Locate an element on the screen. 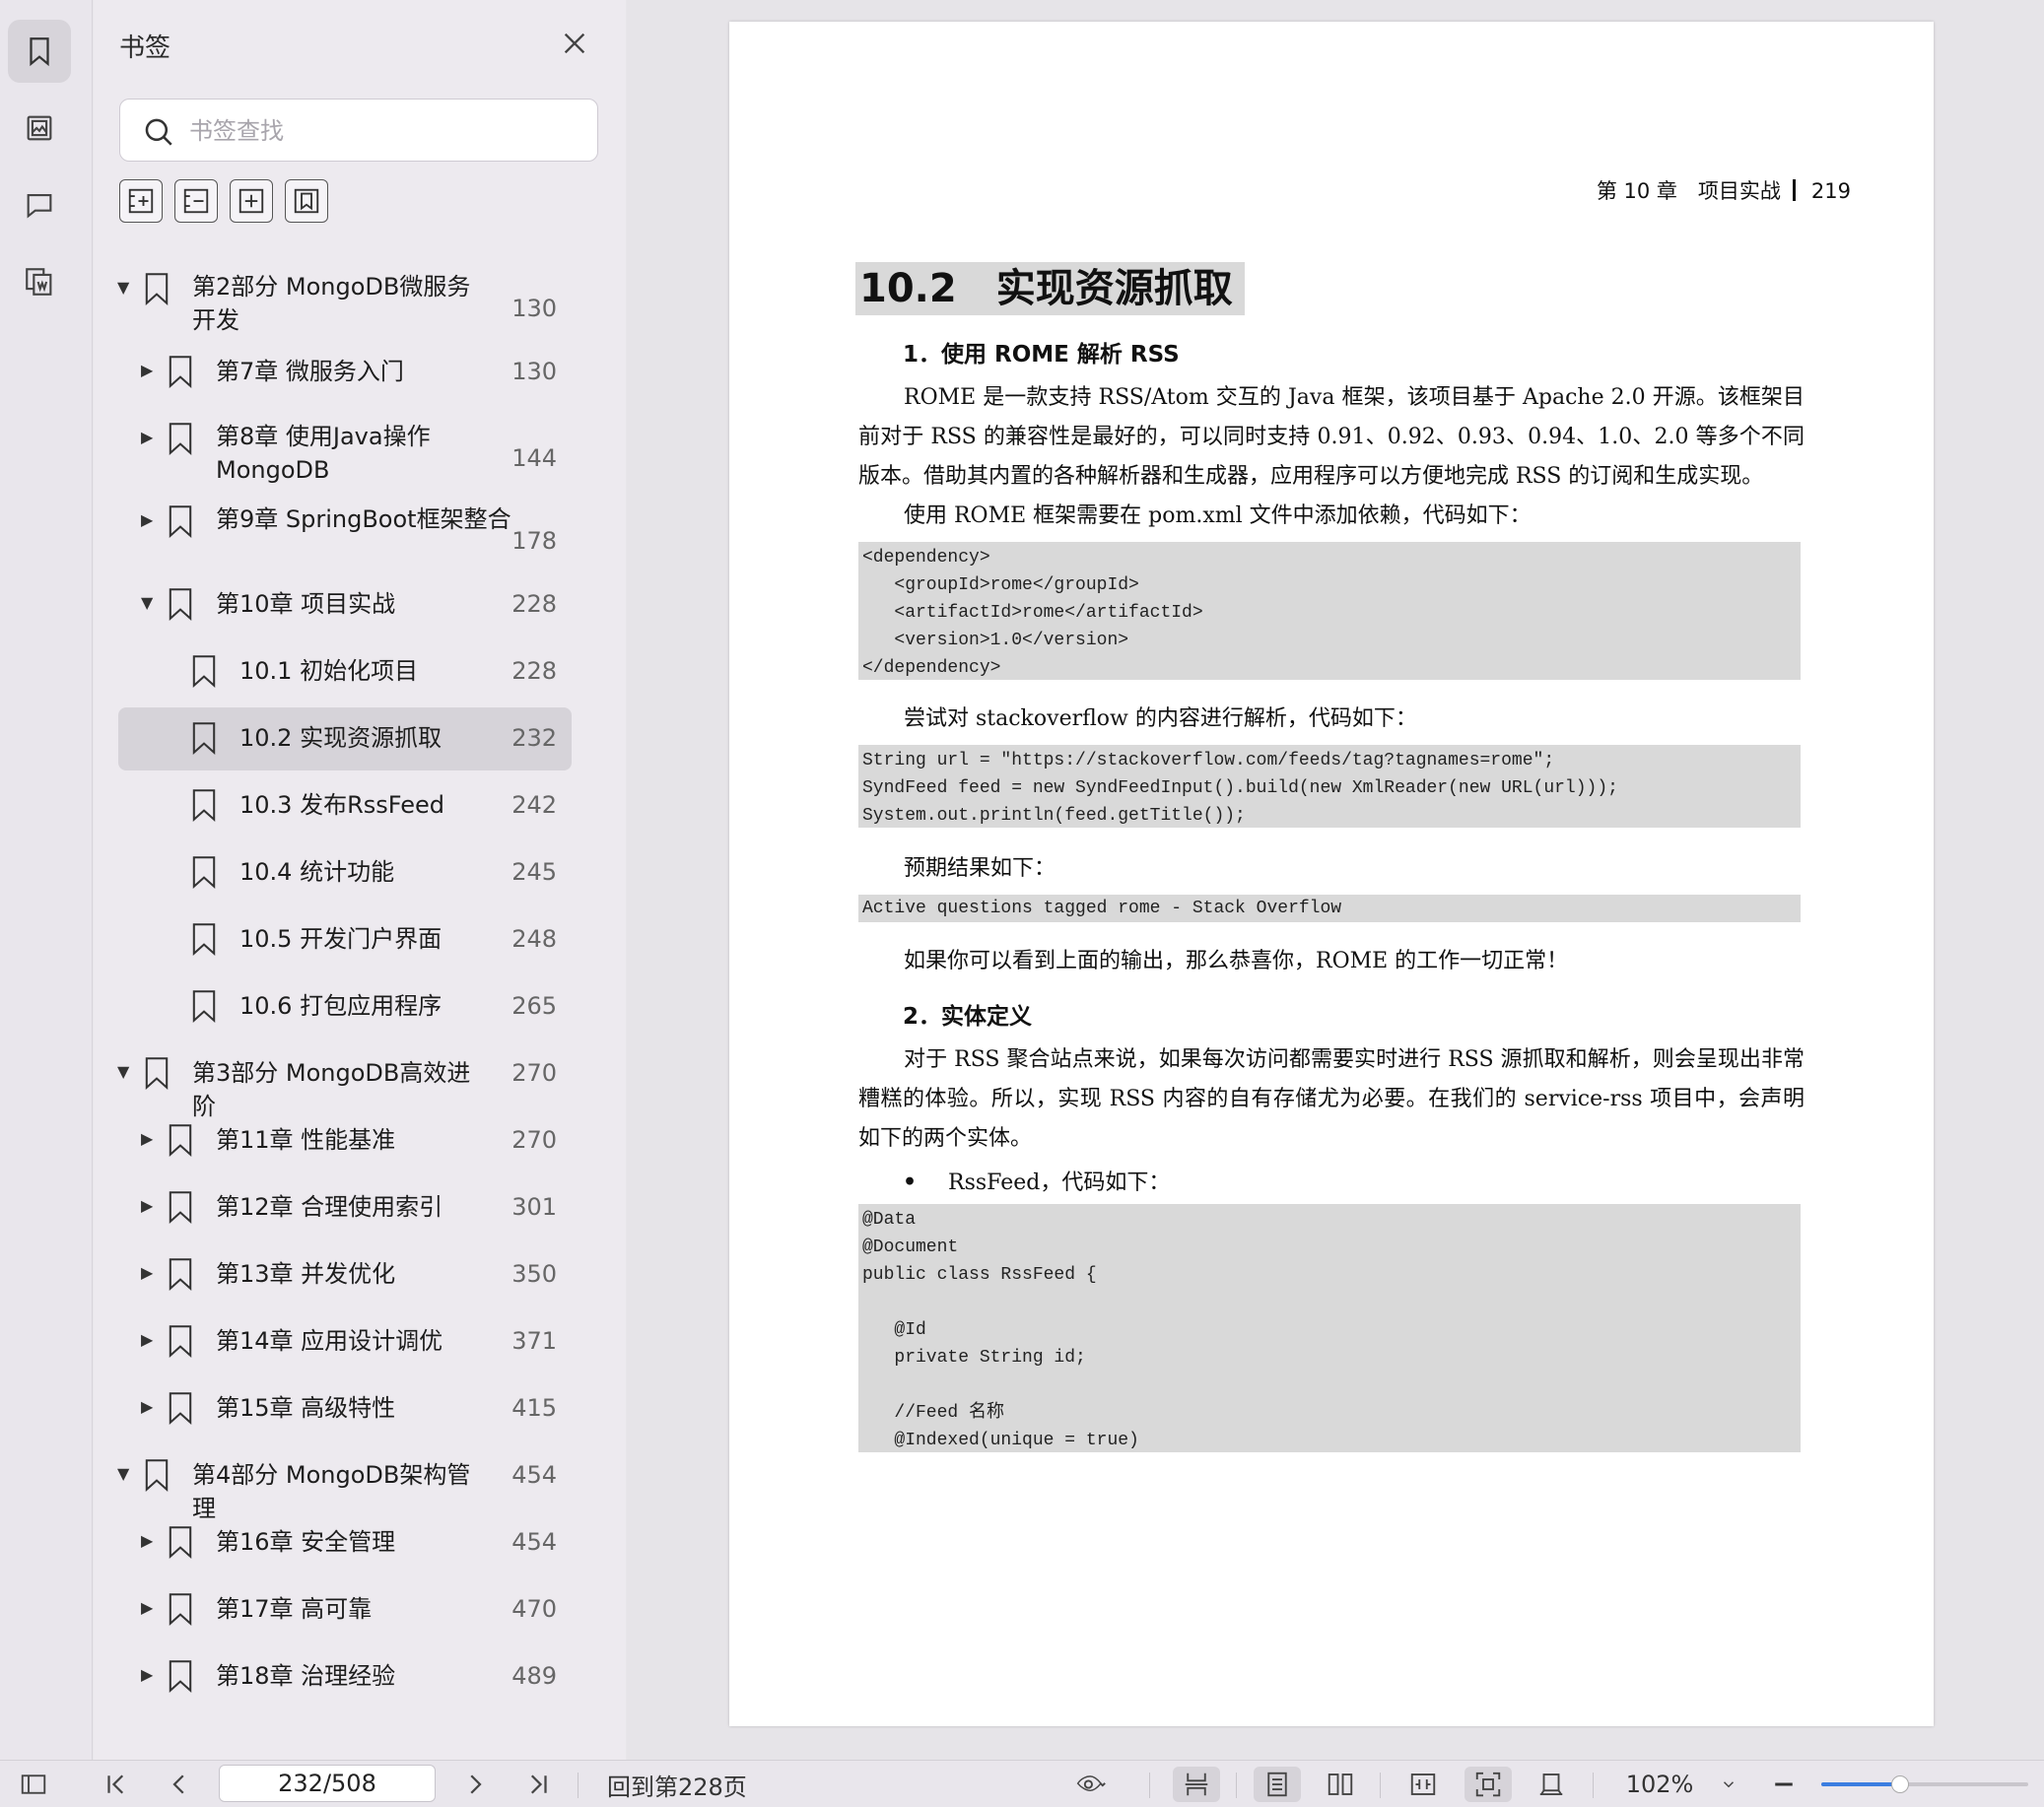  bookmarks-tab-icon is located at coordinates (39, 51).